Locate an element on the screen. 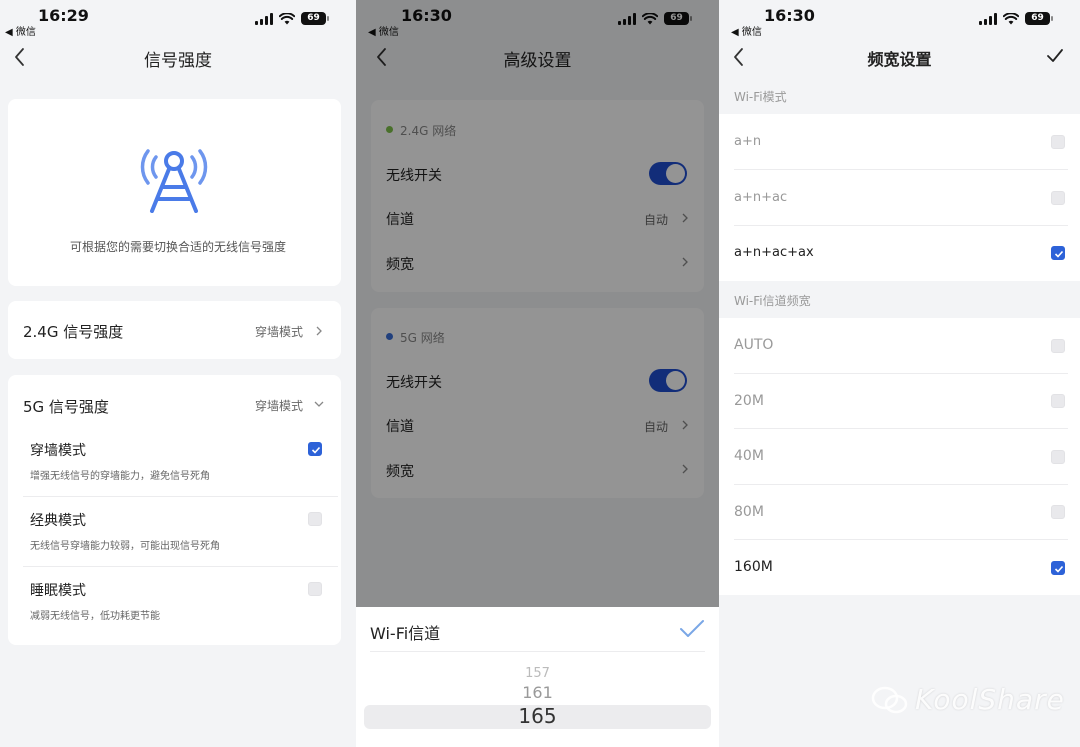  page-title: 频宽设置 is located at coordinates (899, 59).